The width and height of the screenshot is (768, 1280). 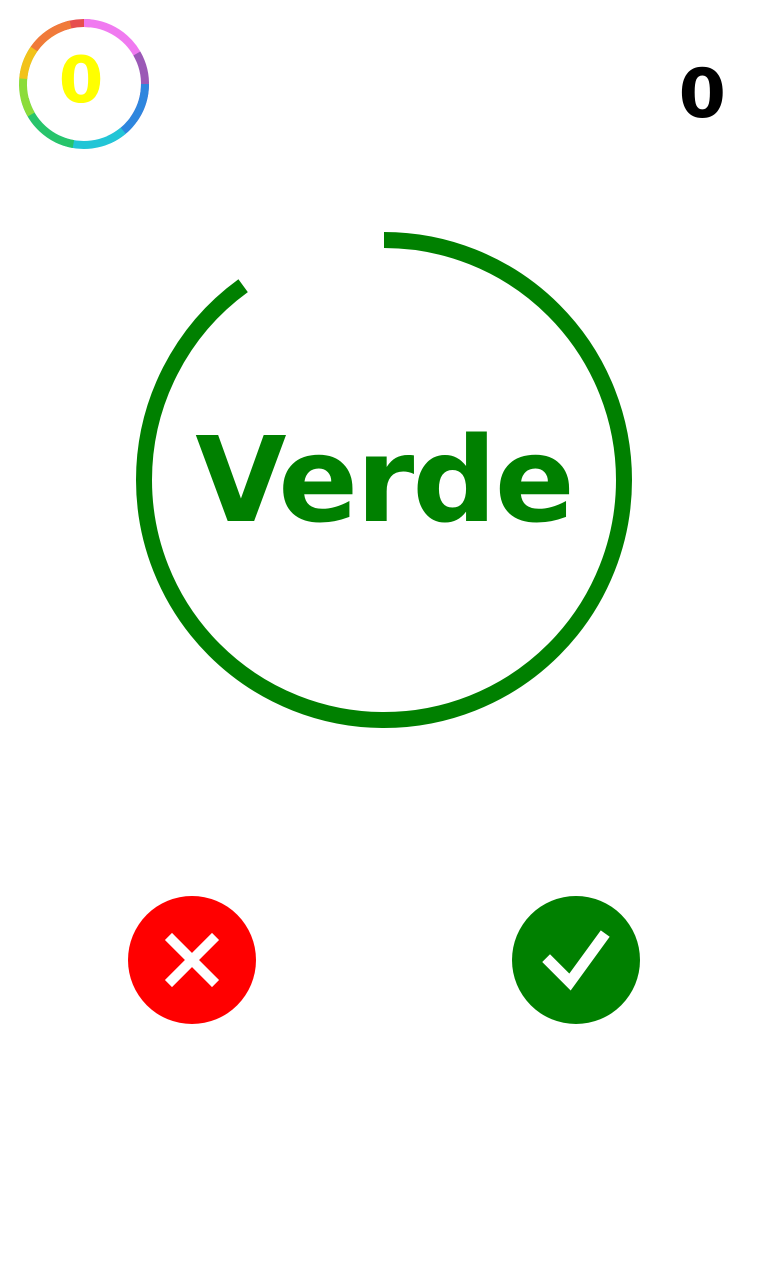 I want to click on rainbow-badge: 0, so click(x=84, y=84).